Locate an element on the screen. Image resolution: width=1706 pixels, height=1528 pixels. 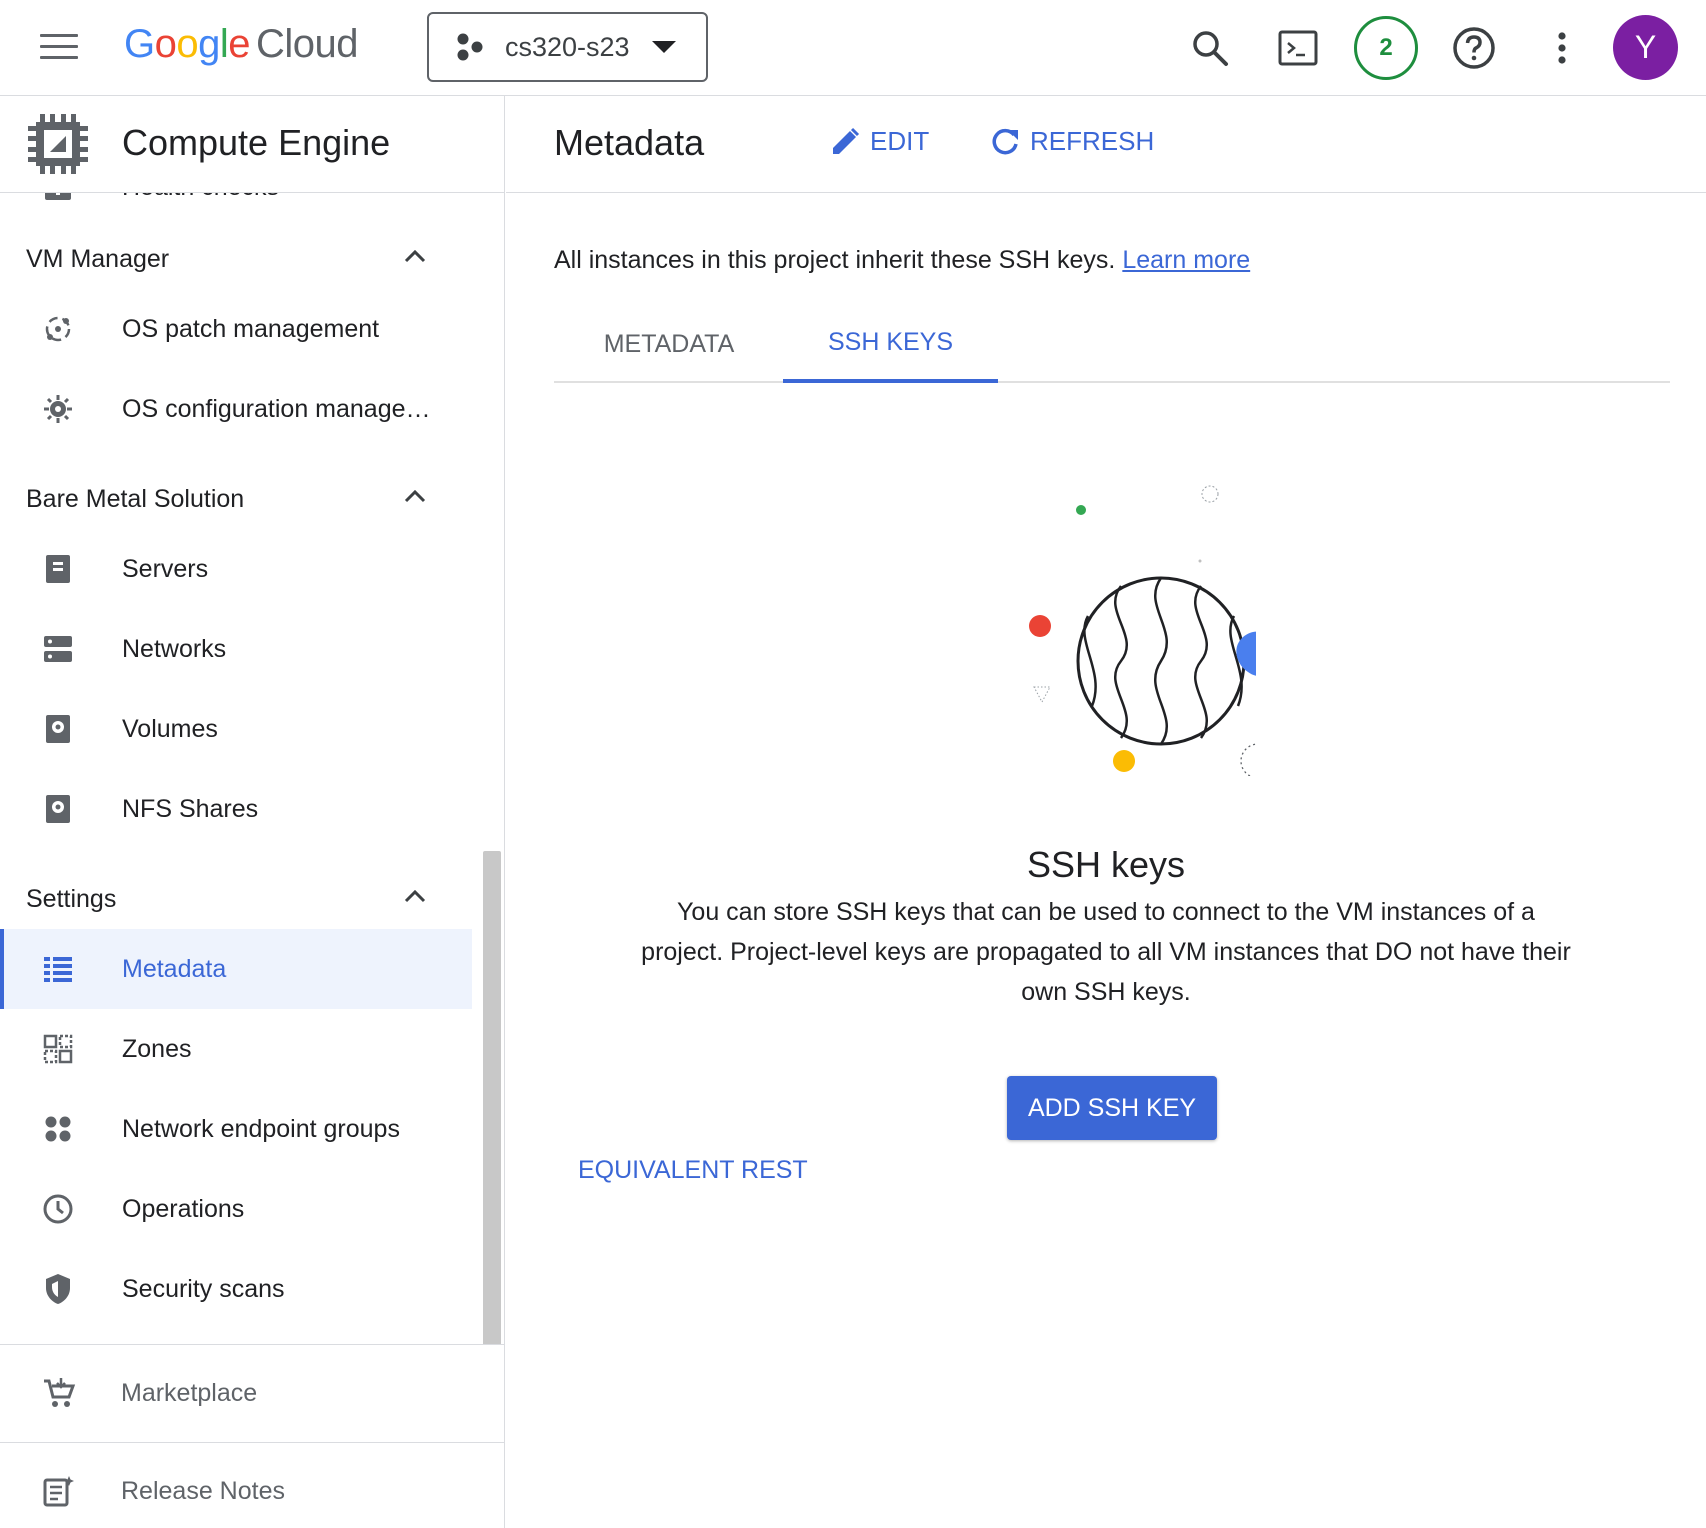
globe-illustration is located at coordinates (1142, 630).